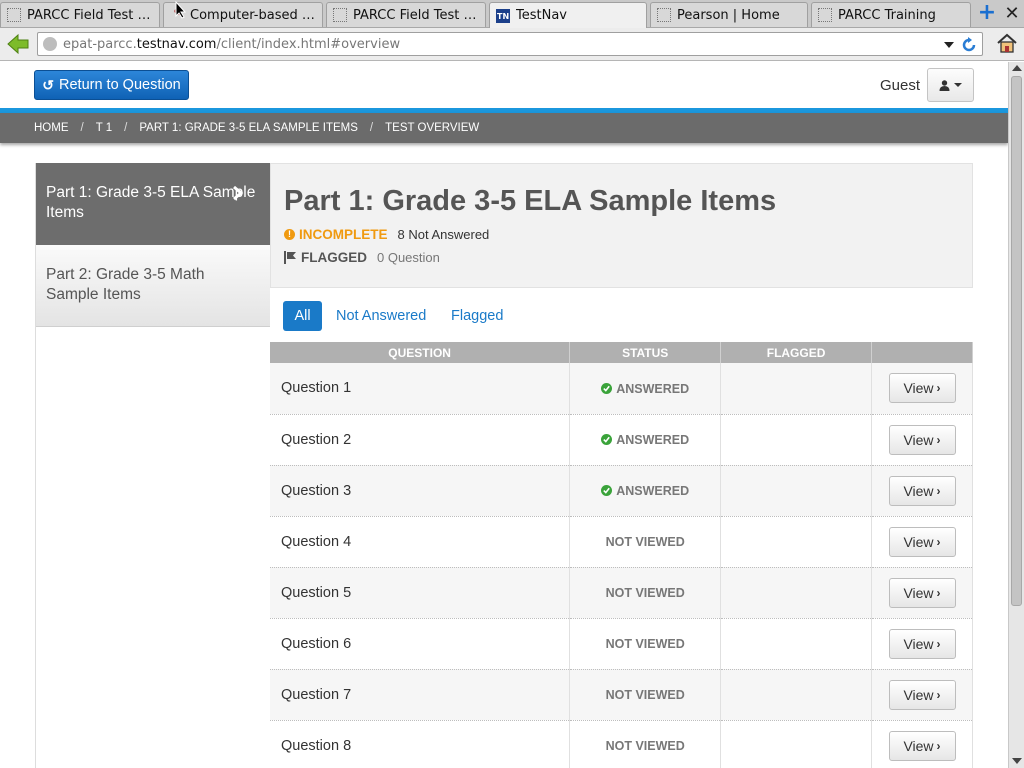  I want to click on table-row: Question 8 NOT VIEWED View ›, so click(621, 744).